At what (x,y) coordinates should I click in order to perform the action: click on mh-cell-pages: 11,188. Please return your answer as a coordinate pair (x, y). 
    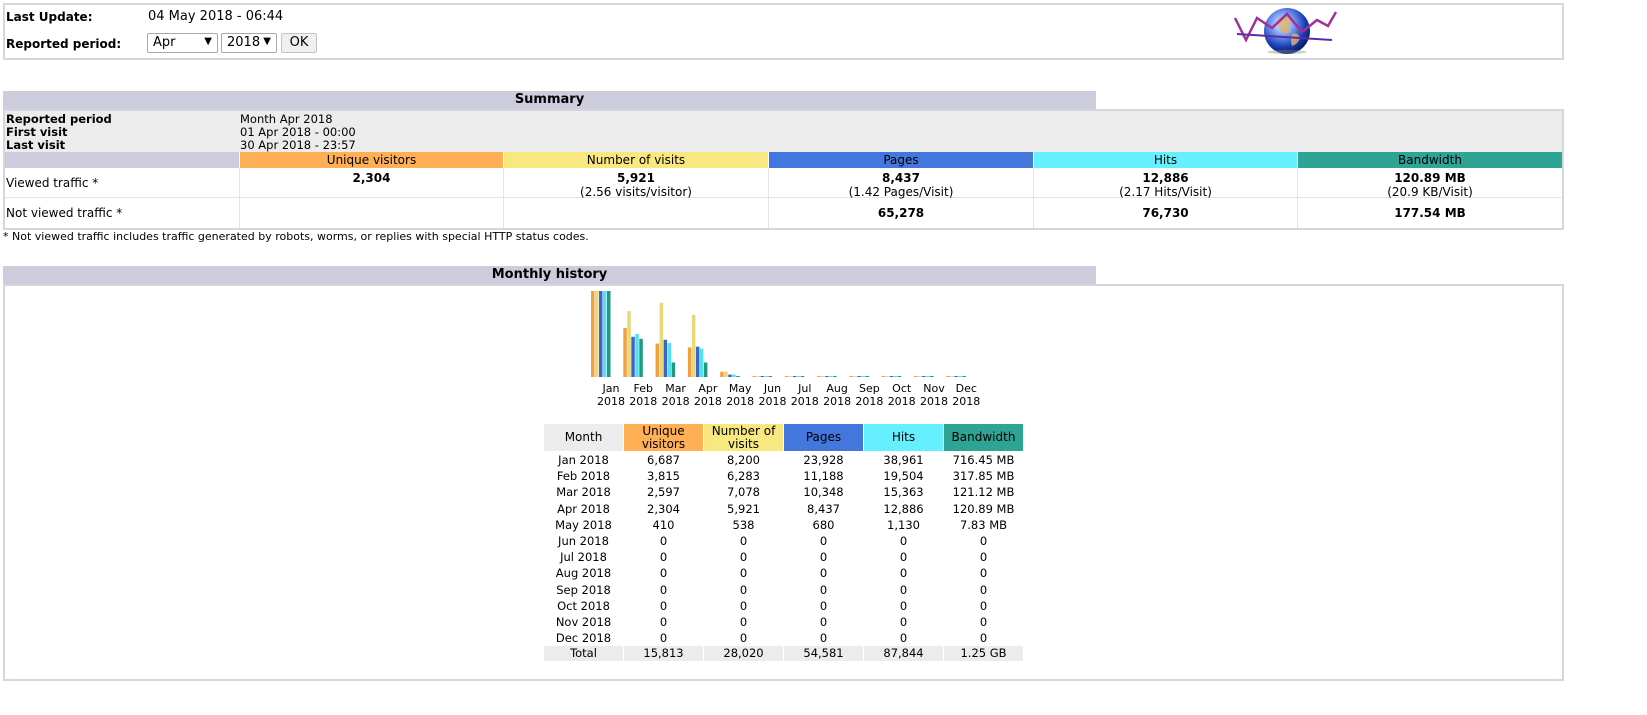
    Looking at the image, I should click on (823, 476).